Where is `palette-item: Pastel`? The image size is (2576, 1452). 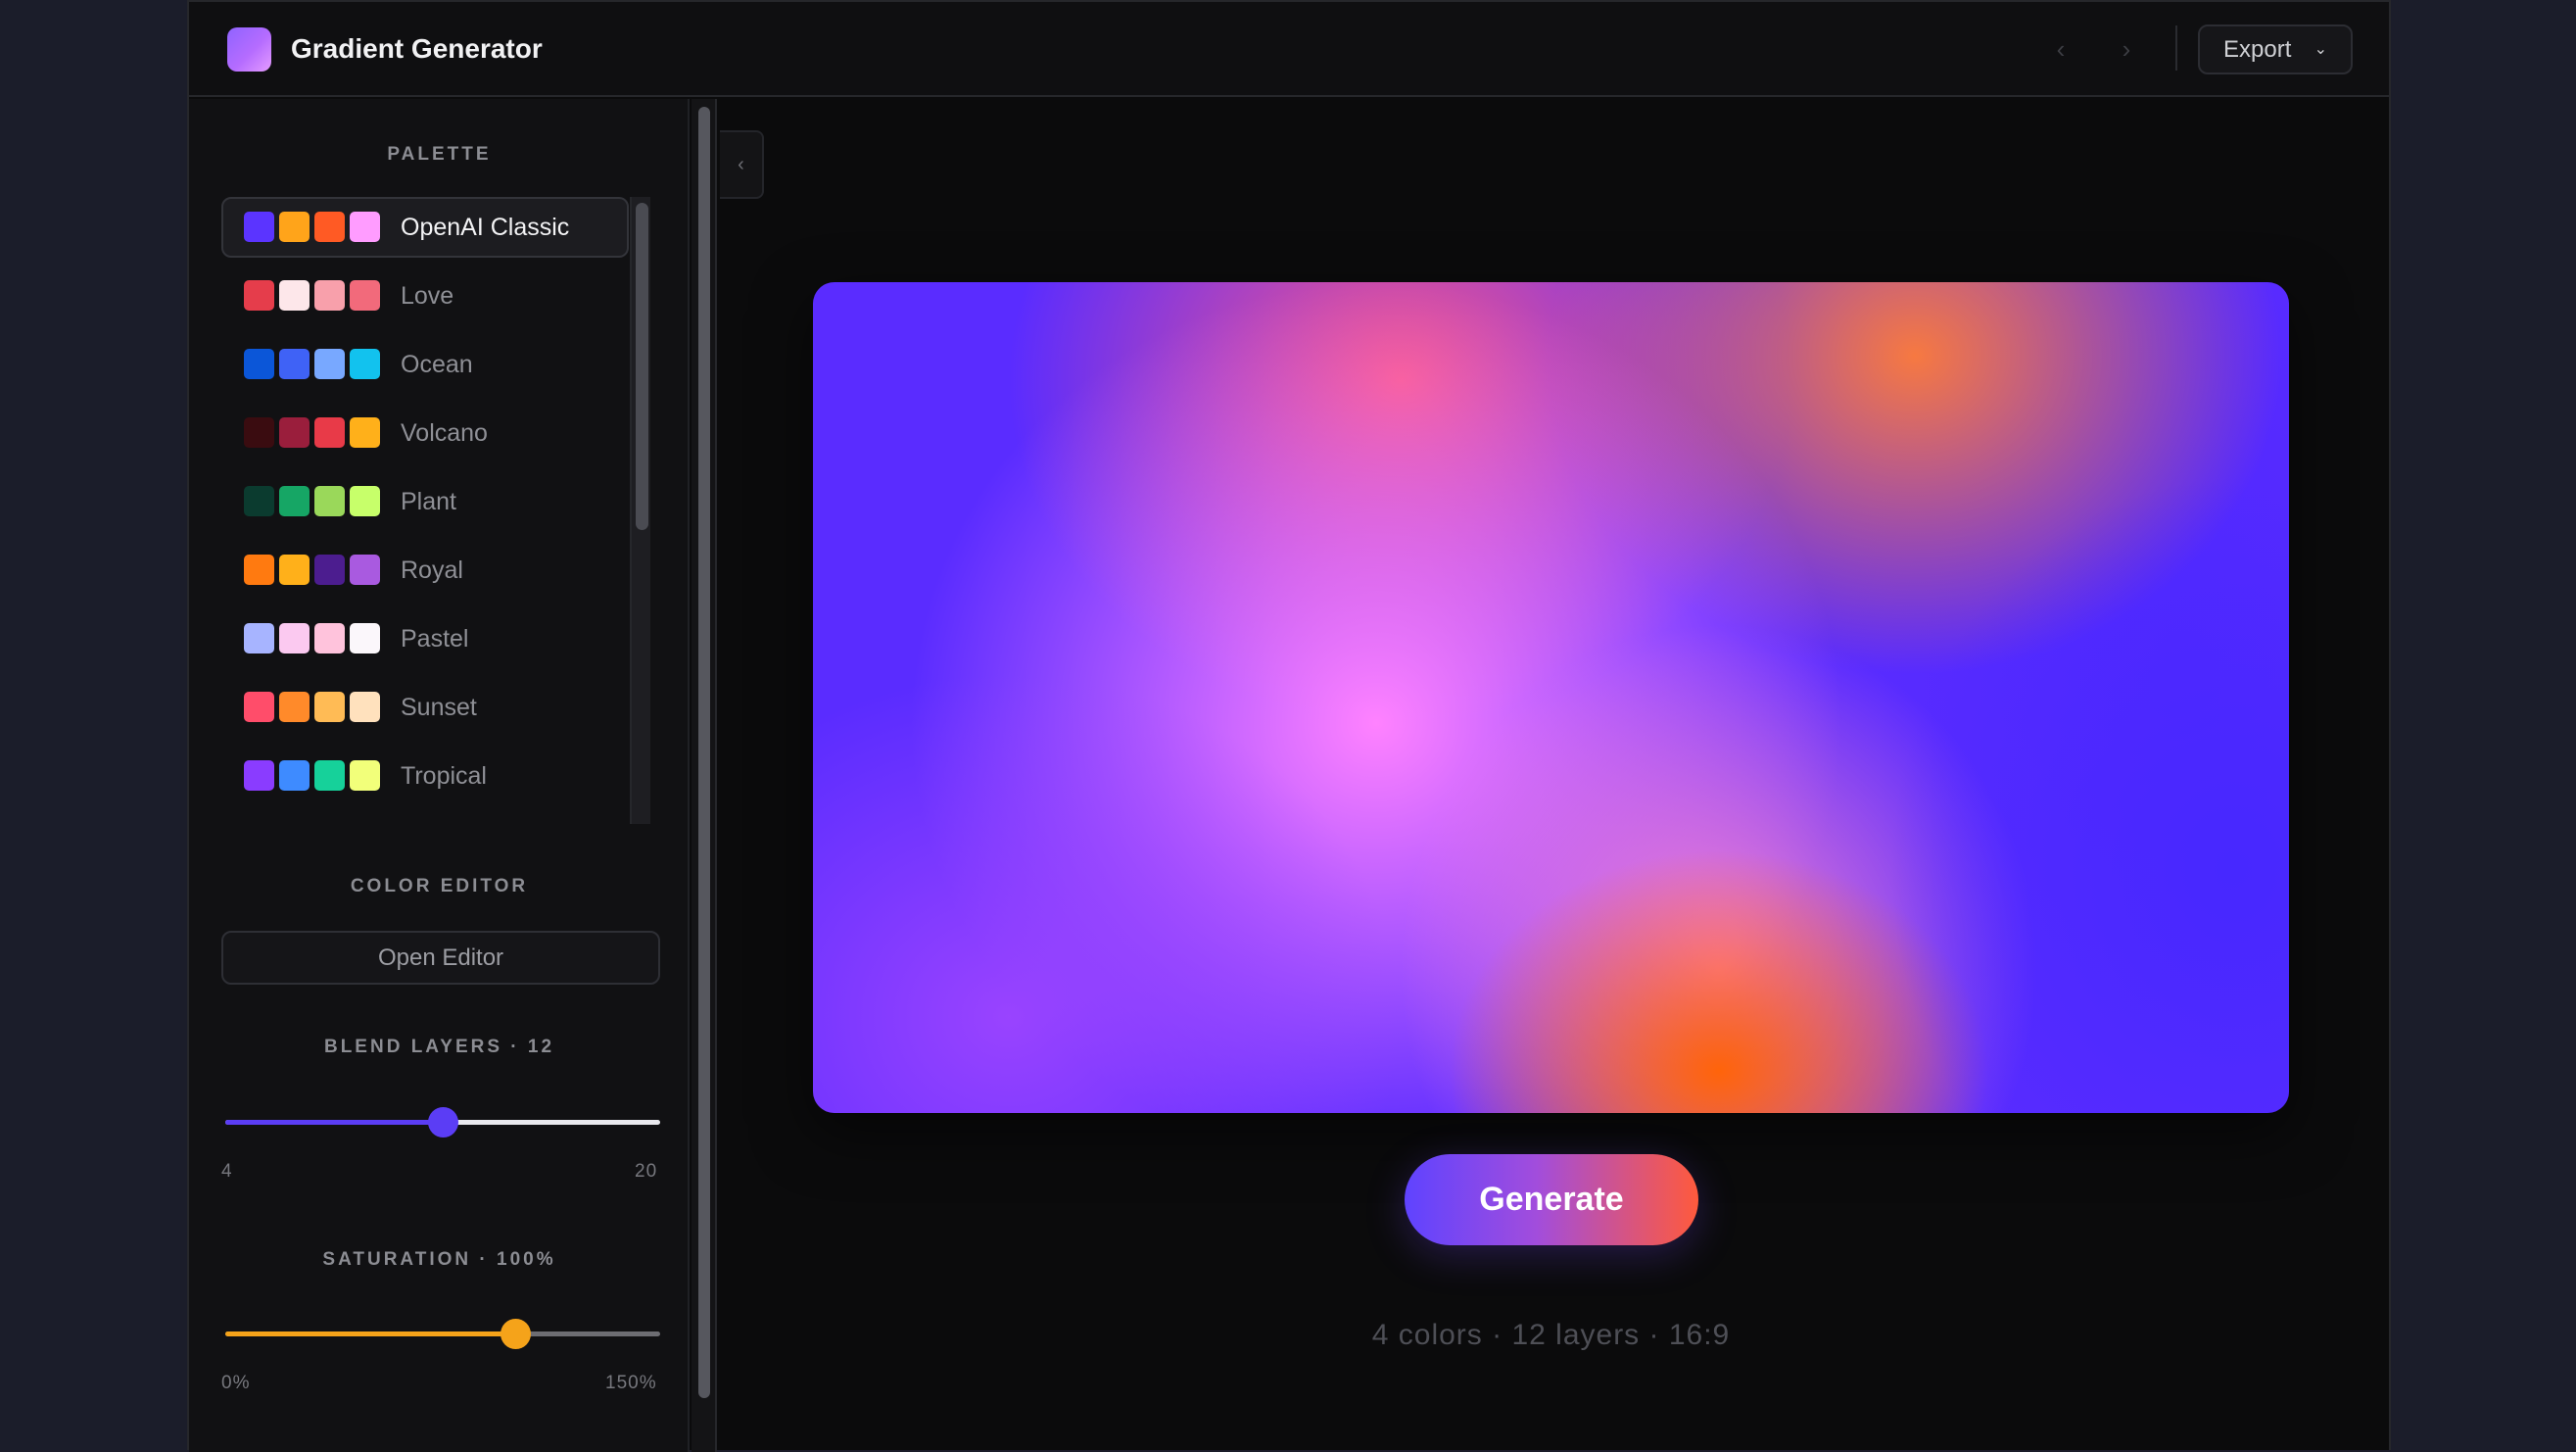
palette-item: Pastel is located at coordinates (425, 638).